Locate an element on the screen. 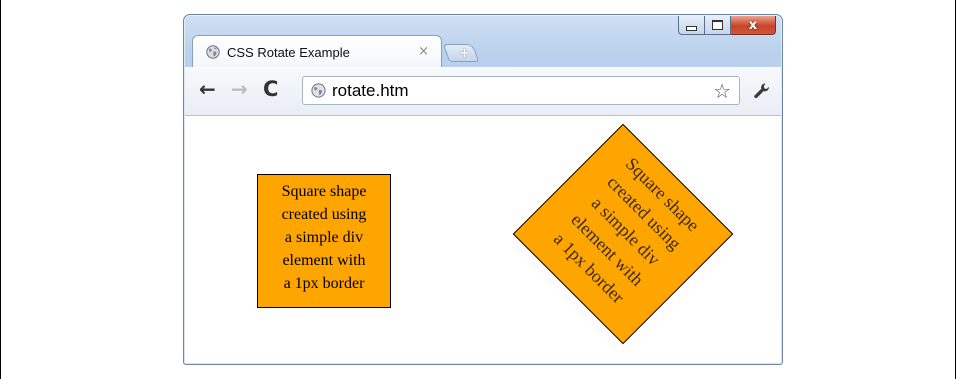 The image size is (956, 379). reload-button: C is located at coordinates (270, 89).